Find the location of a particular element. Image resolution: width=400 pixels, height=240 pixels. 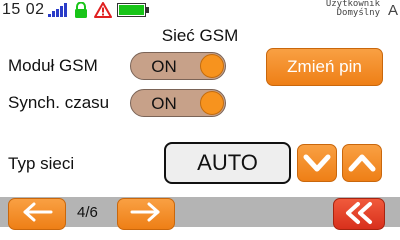

chevron-up-icon is located at coordinates (362, 163).